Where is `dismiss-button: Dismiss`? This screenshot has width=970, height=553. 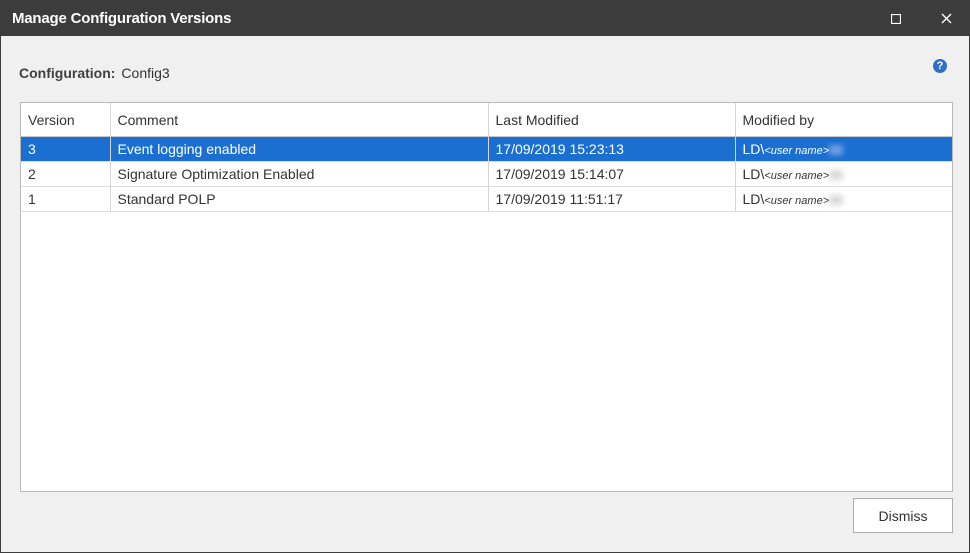 dismiss-button: Dismiss is located at coordinates (903, 515).